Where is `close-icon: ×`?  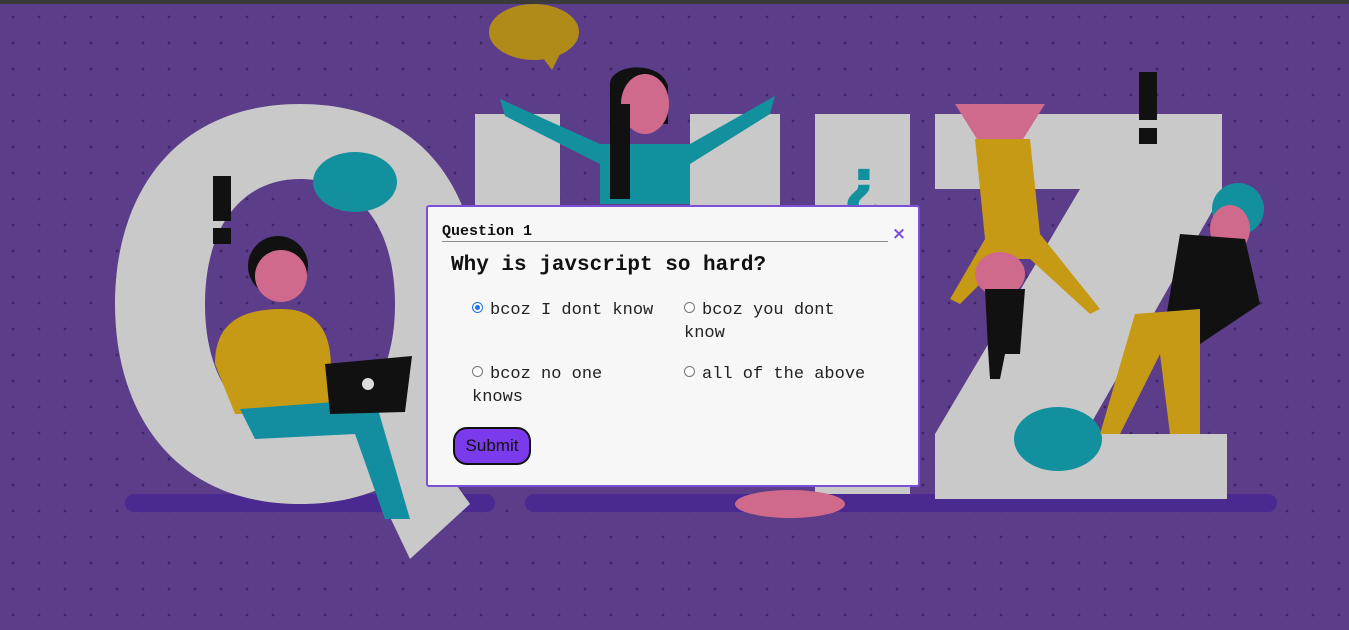
close-icon: × is located at coordinates (899, 234).